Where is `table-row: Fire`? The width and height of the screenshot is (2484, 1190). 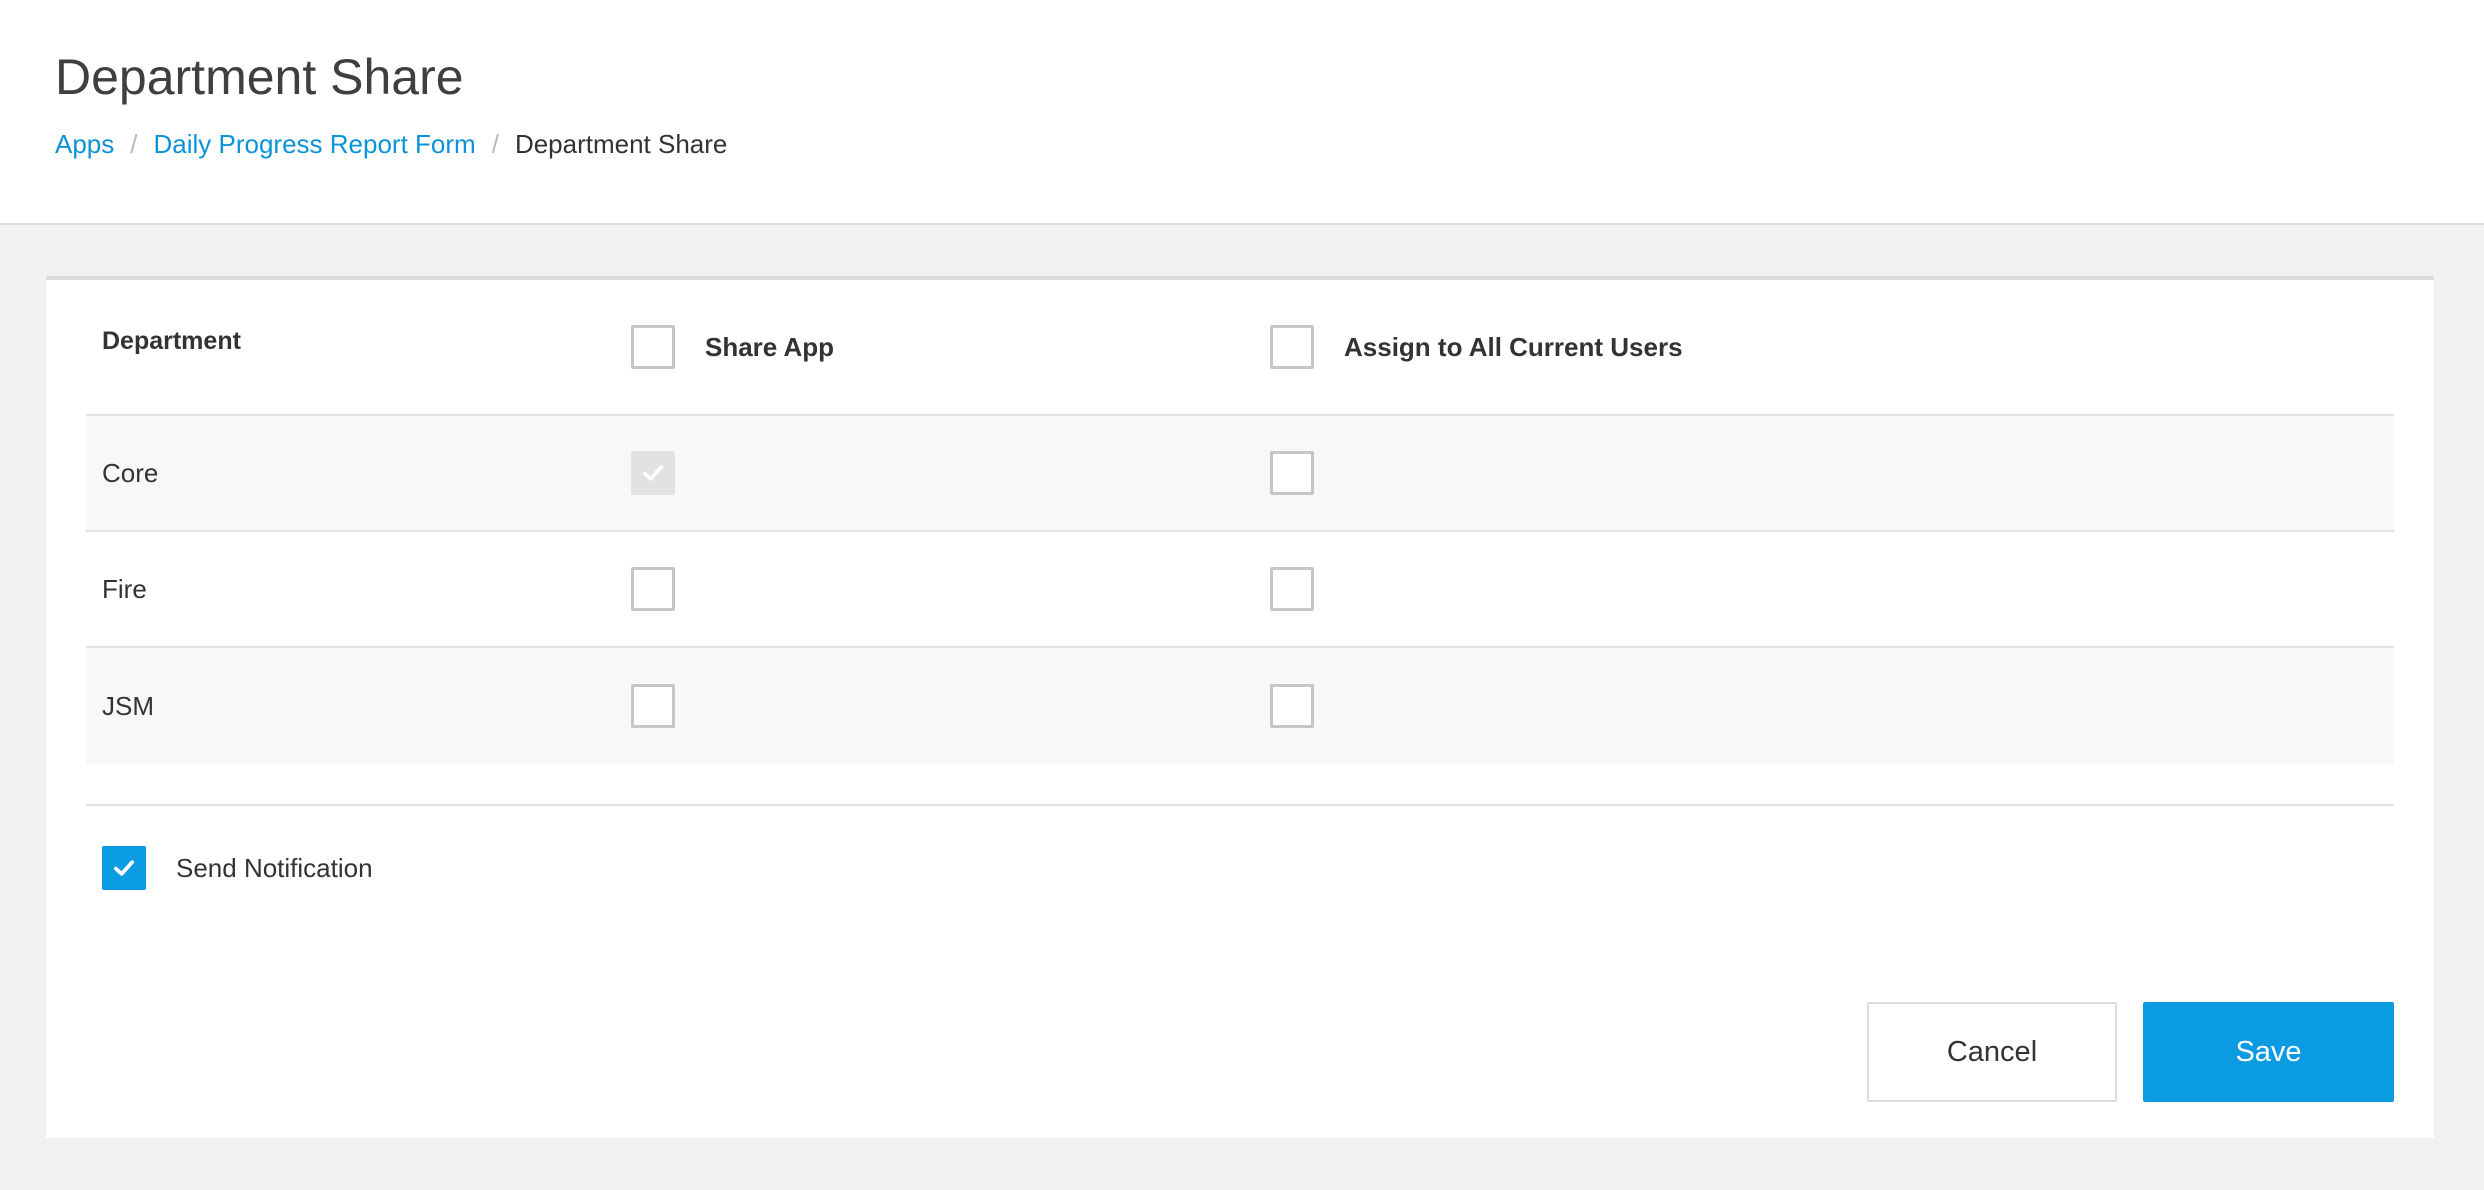
table-row: Fire is located at coordinates (1240, 590).